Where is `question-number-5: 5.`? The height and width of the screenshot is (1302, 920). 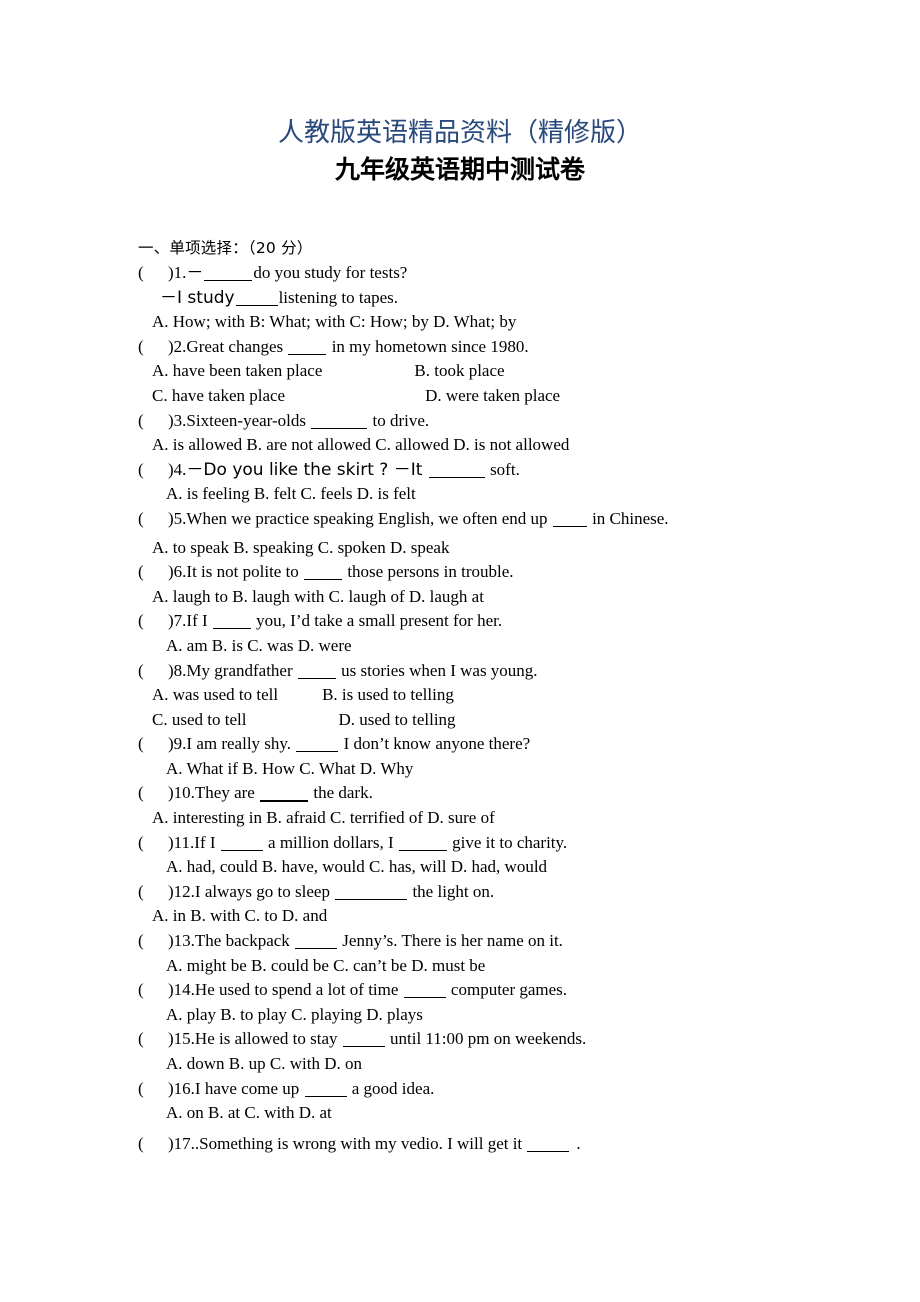
question-number-5: 5. is located at coordinates (180, 518).